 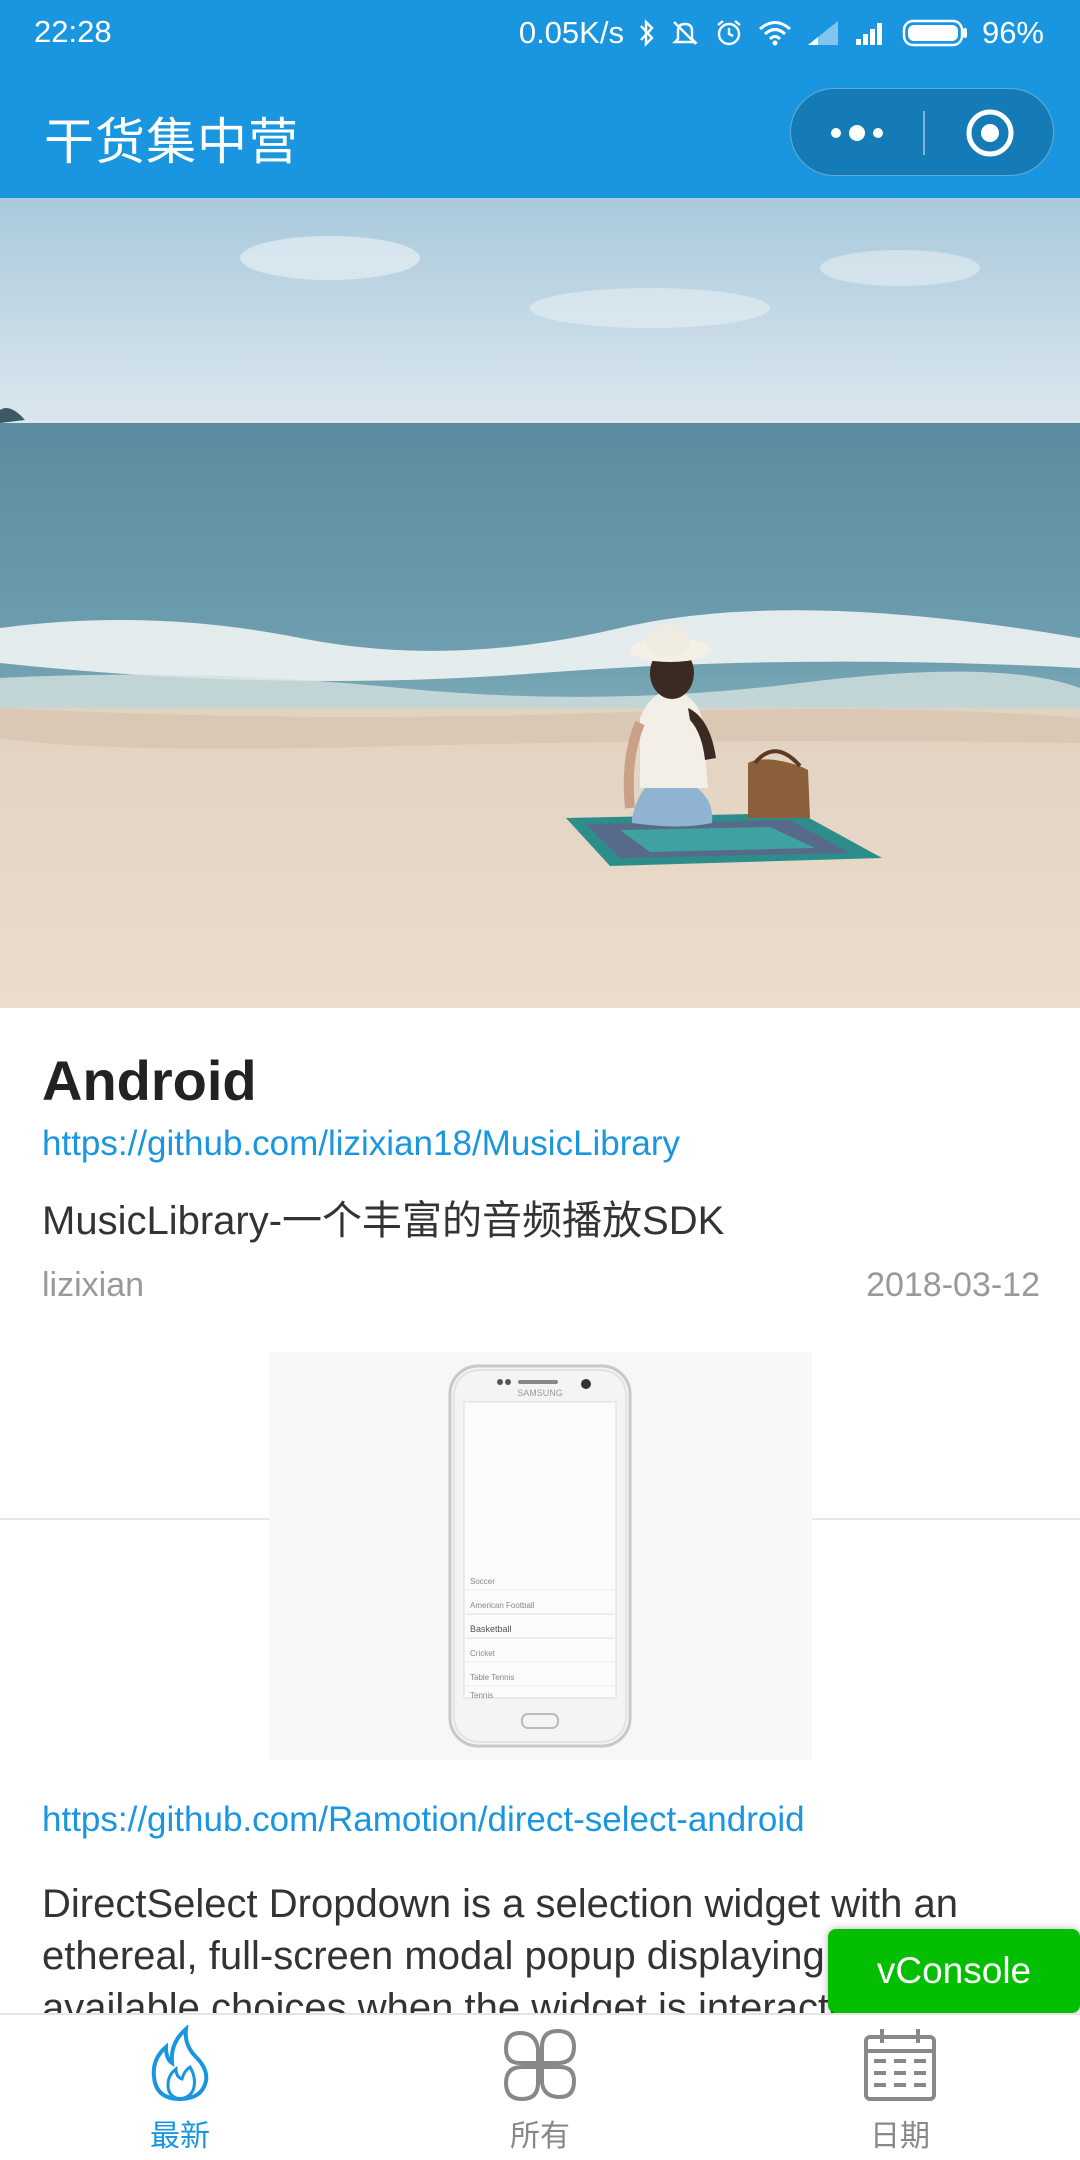 I want to click on status-time: 22:28, so click(x=73, y=31).